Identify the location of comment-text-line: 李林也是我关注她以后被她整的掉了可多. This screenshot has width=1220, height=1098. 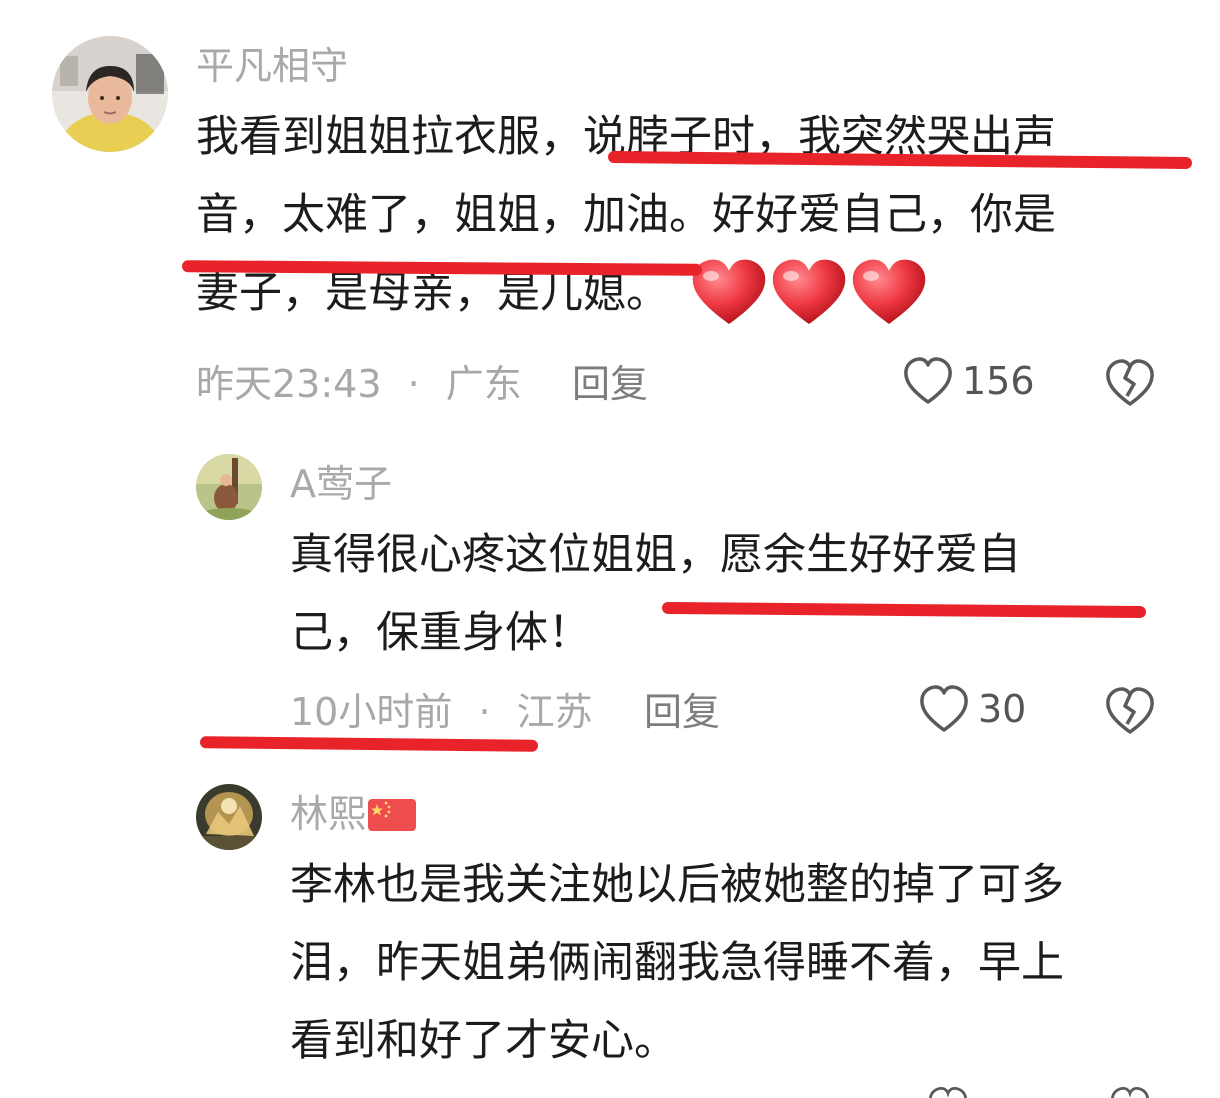
(677, 885).